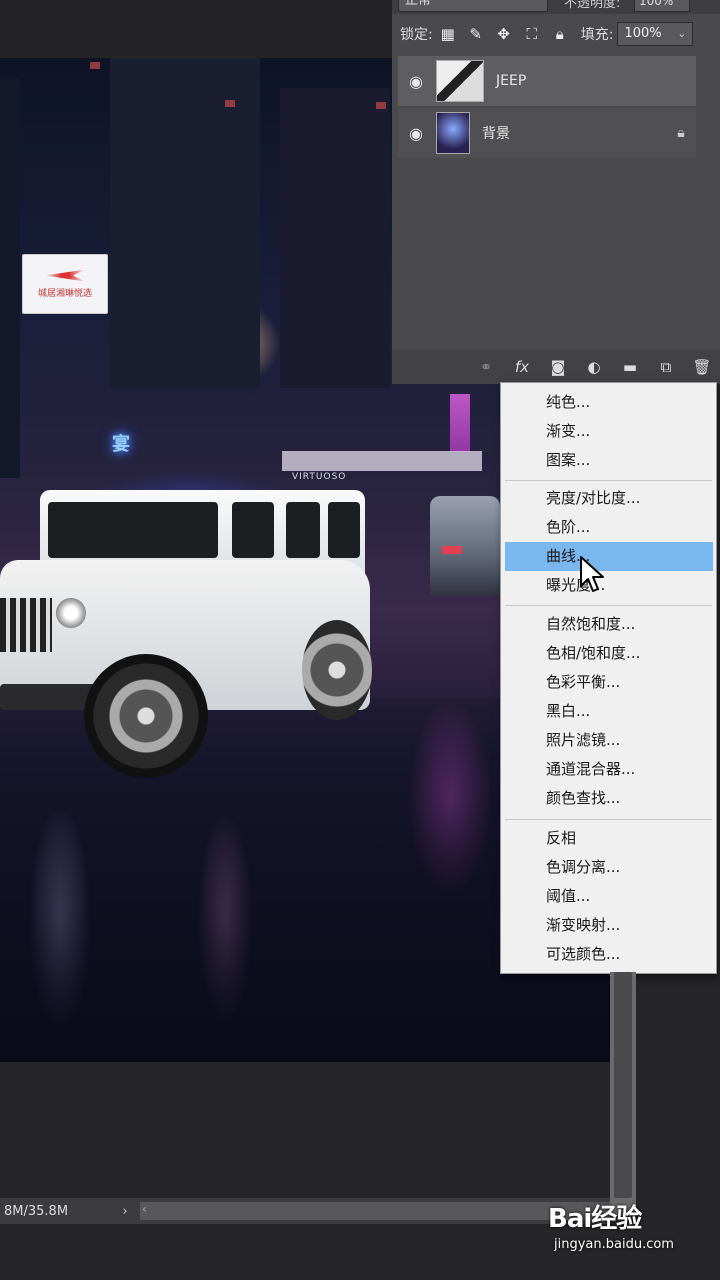  Describe the element at coordinates (476, 34) in the screenshot. I see `lock-image-pixels-icon: ✎` at that location.